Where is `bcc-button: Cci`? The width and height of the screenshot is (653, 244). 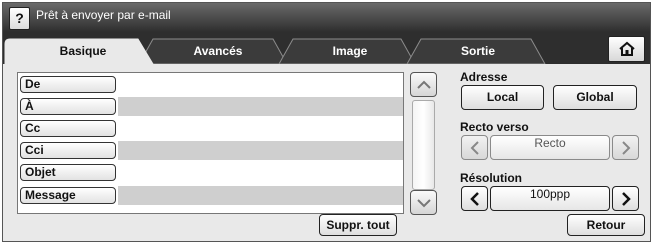
bcc-button: Cci is located at coordinates (68, 150).